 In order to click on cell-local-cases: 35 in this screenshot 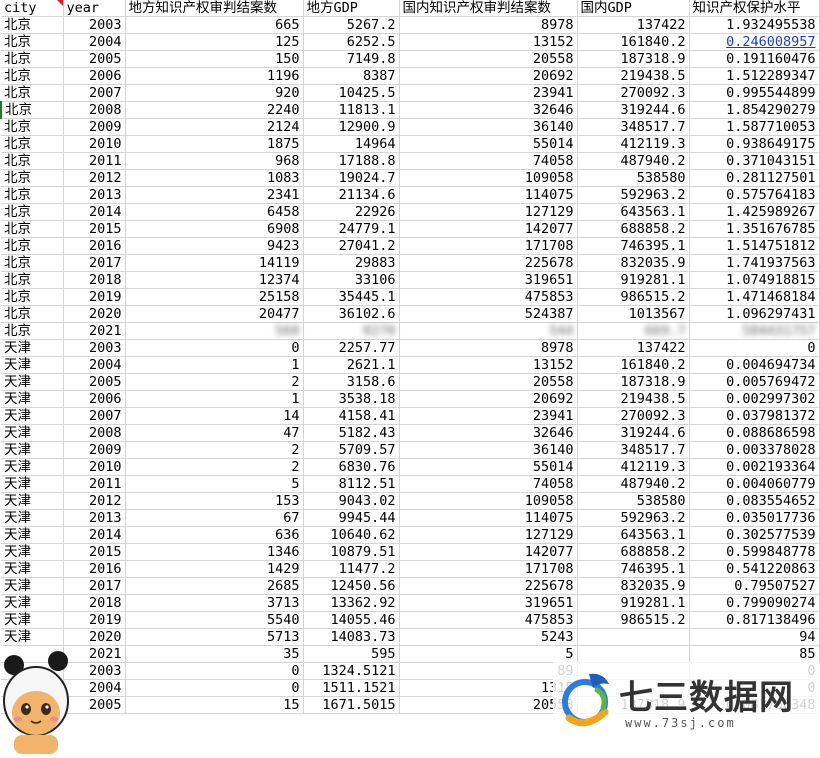, I will do `click(214, 654)`.